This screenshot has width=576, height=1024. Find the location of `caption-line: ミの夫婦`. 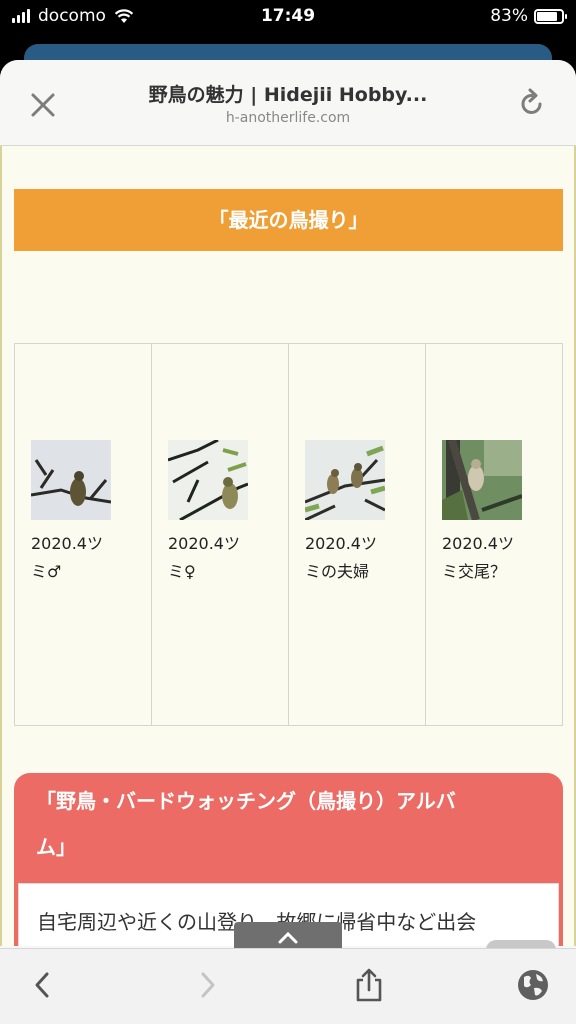

caption-line: ミの夫婦 is located at coordinates (337, 571).